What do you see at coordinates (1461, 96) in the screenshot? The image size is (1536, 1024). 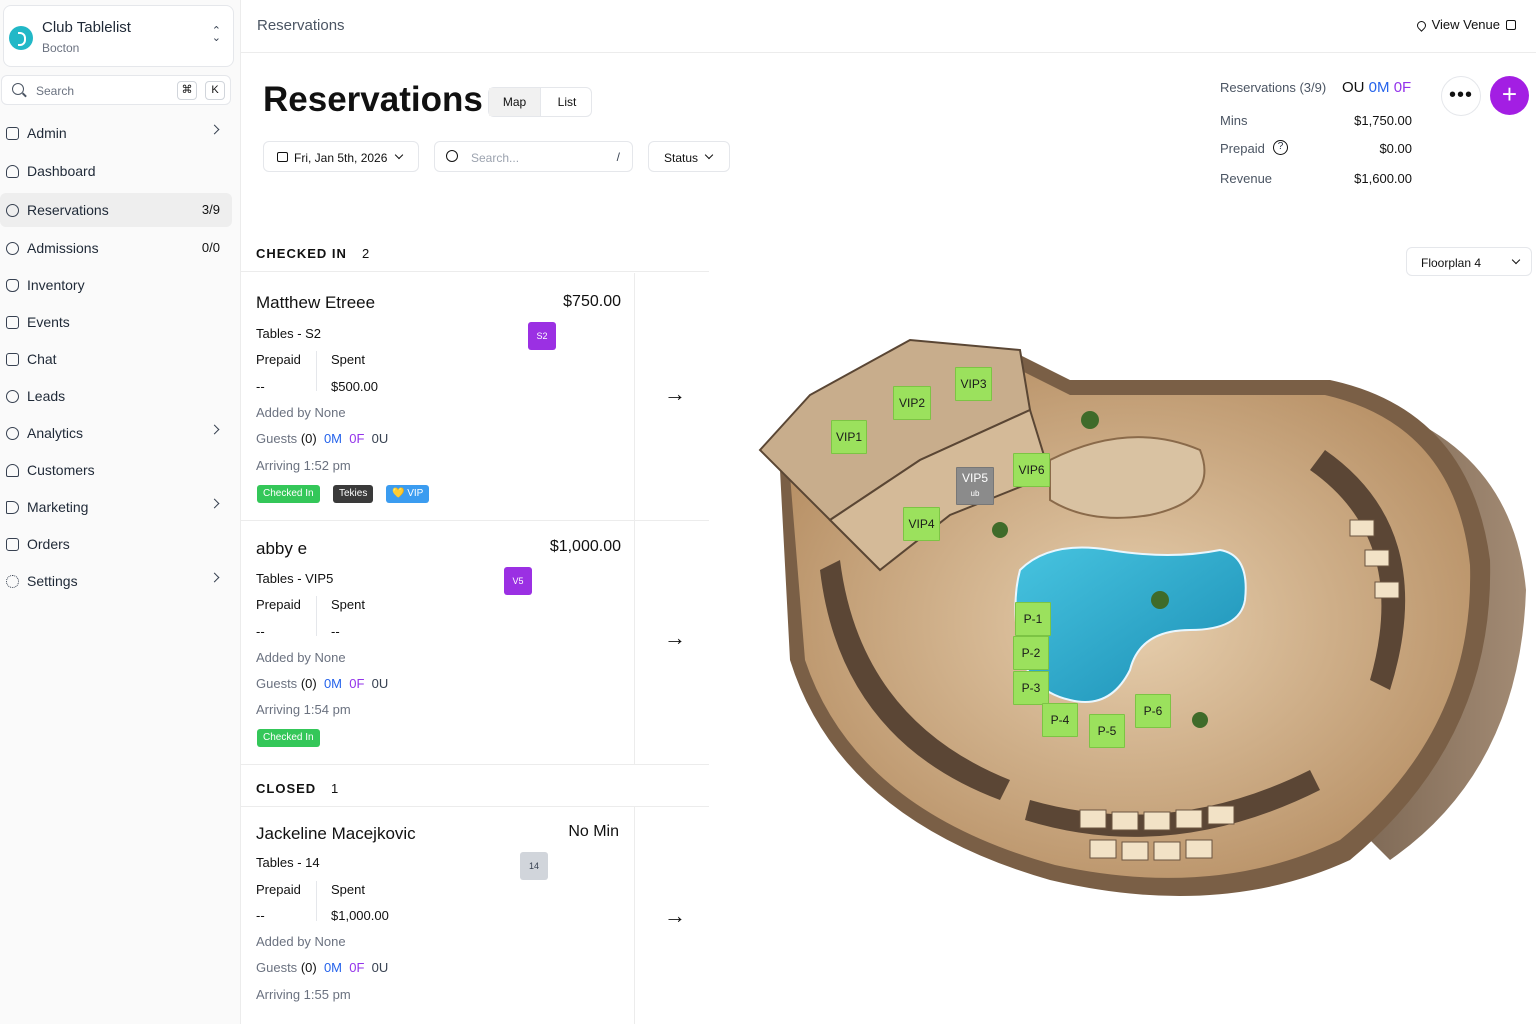 I see `more-options-button: •••` at bounding box center [1461, 96].